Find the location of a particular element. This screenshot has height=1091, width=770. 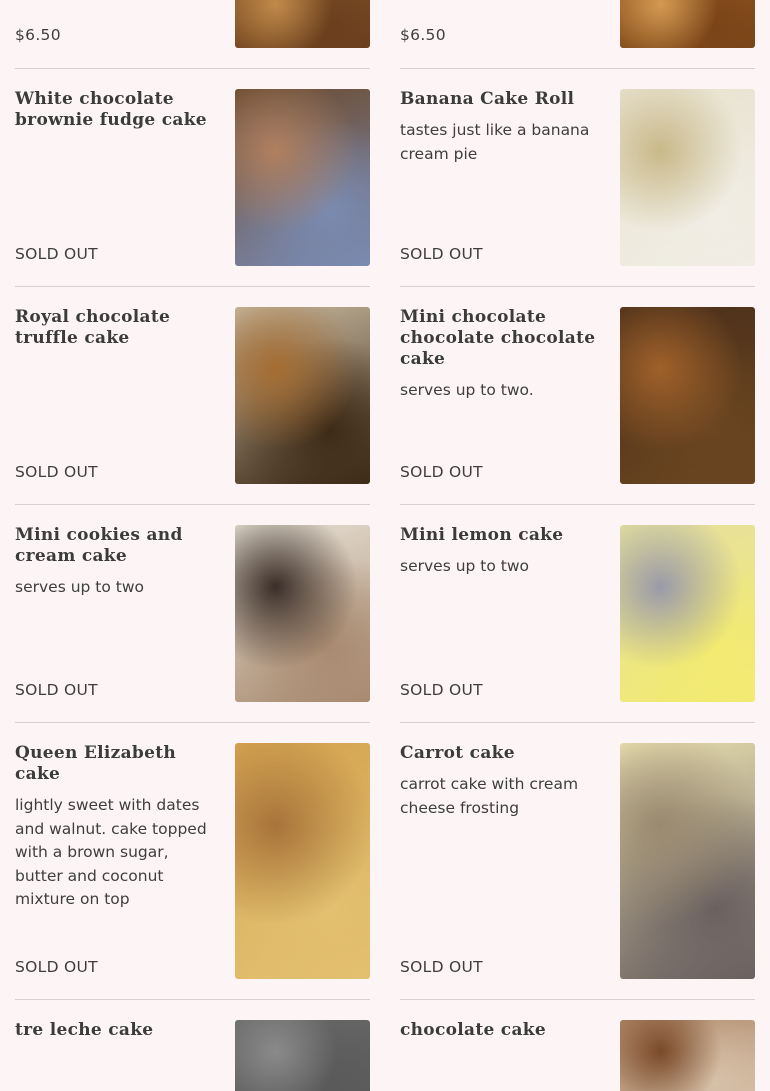

item-name: Royal chocolate truffle cake is located at coordinates (93, 327).